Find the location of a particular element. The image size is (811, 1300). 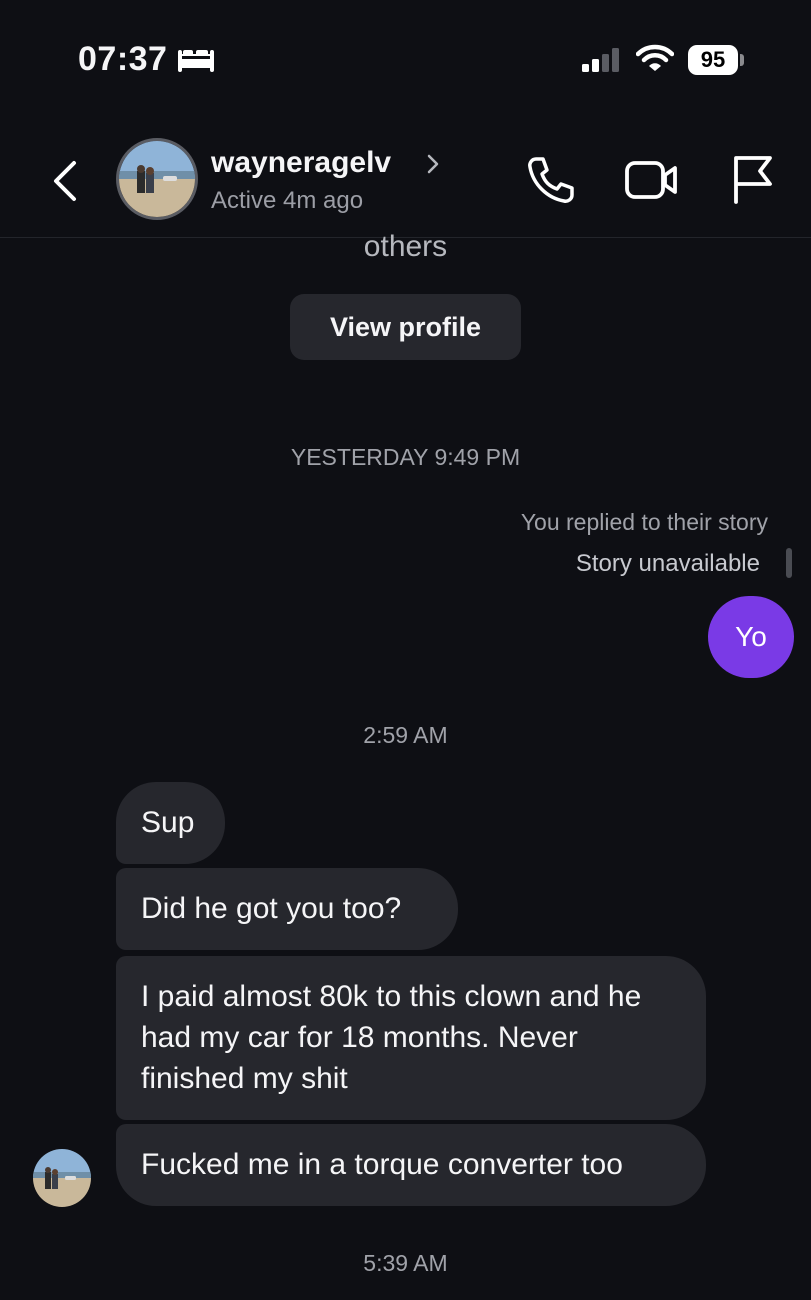

battery-tip is located at coordinates (742, 60).